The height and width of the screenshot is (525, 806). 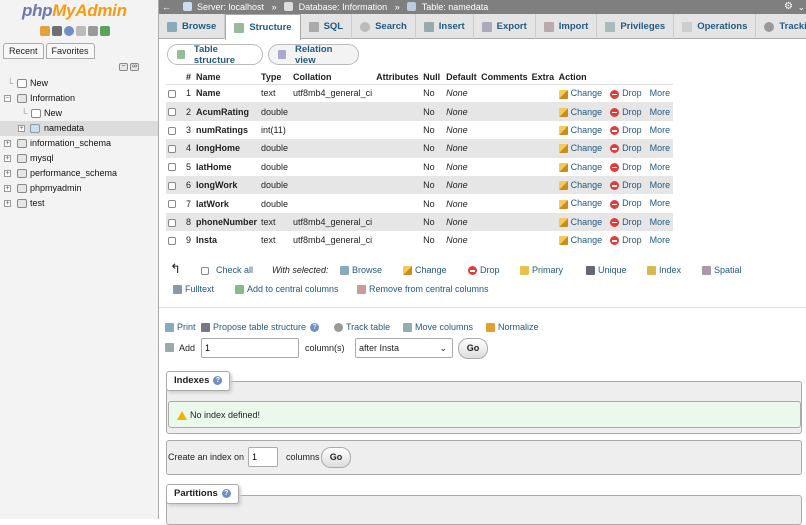 What do you see at coordinates (79, 113) in the screenshot?
I see `tree-item-new-table: └ New` at bounding box center [79, 113].